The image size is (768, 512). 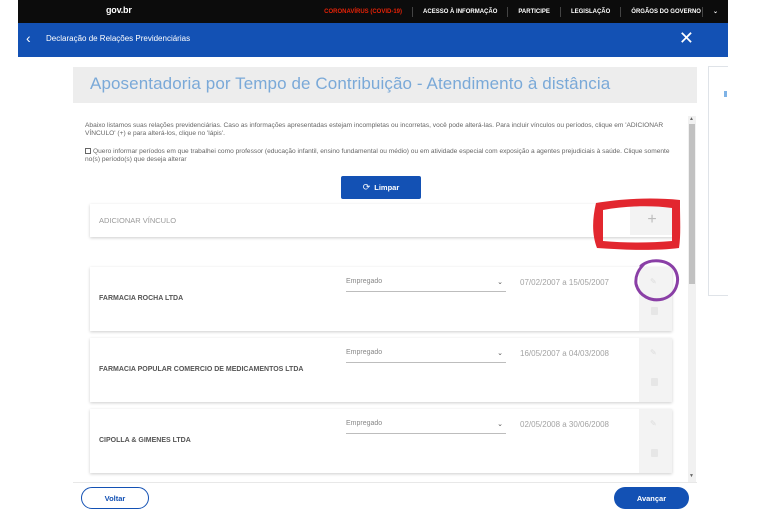 What do you see at coordinates (691, 119) in the screenshot?
I see `scroll-up-icon: ▲` at bounding box center [691, 119].